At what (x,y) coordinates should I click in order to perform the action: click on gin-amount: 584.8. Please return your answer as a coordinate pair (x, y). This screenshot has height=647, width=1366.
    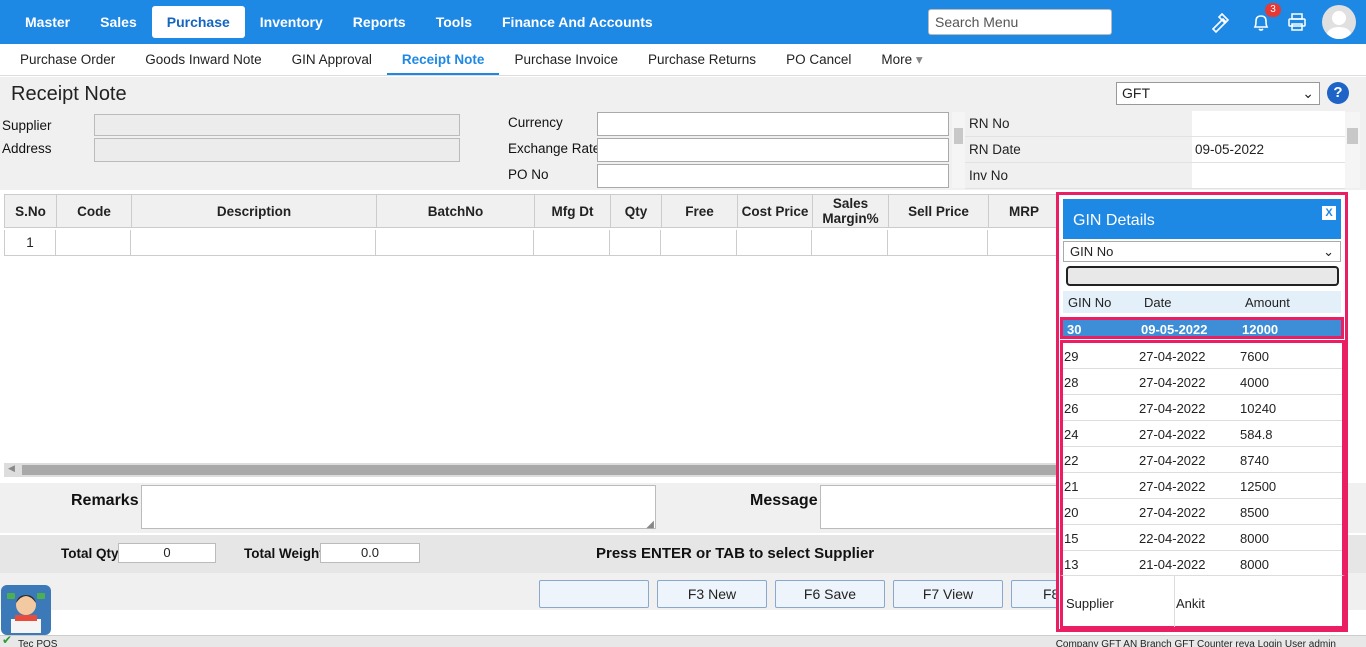
    Looking at the image, I should click on (1256, 434).